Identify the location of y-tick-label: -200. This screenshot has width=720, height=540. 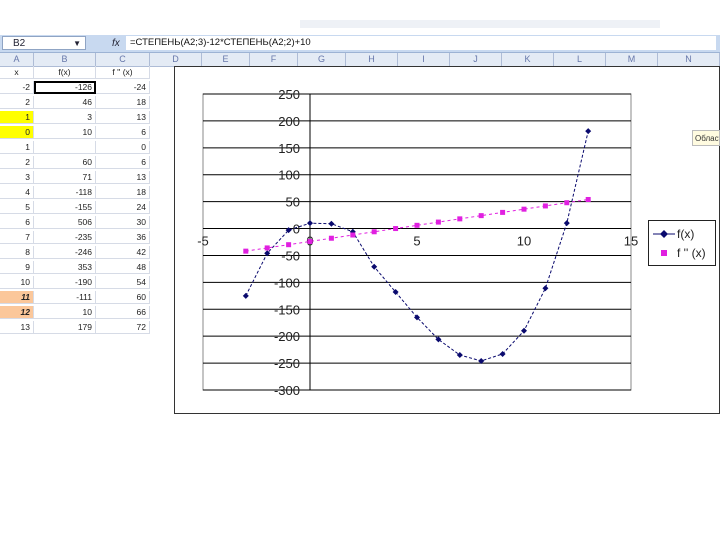
(287, 336).